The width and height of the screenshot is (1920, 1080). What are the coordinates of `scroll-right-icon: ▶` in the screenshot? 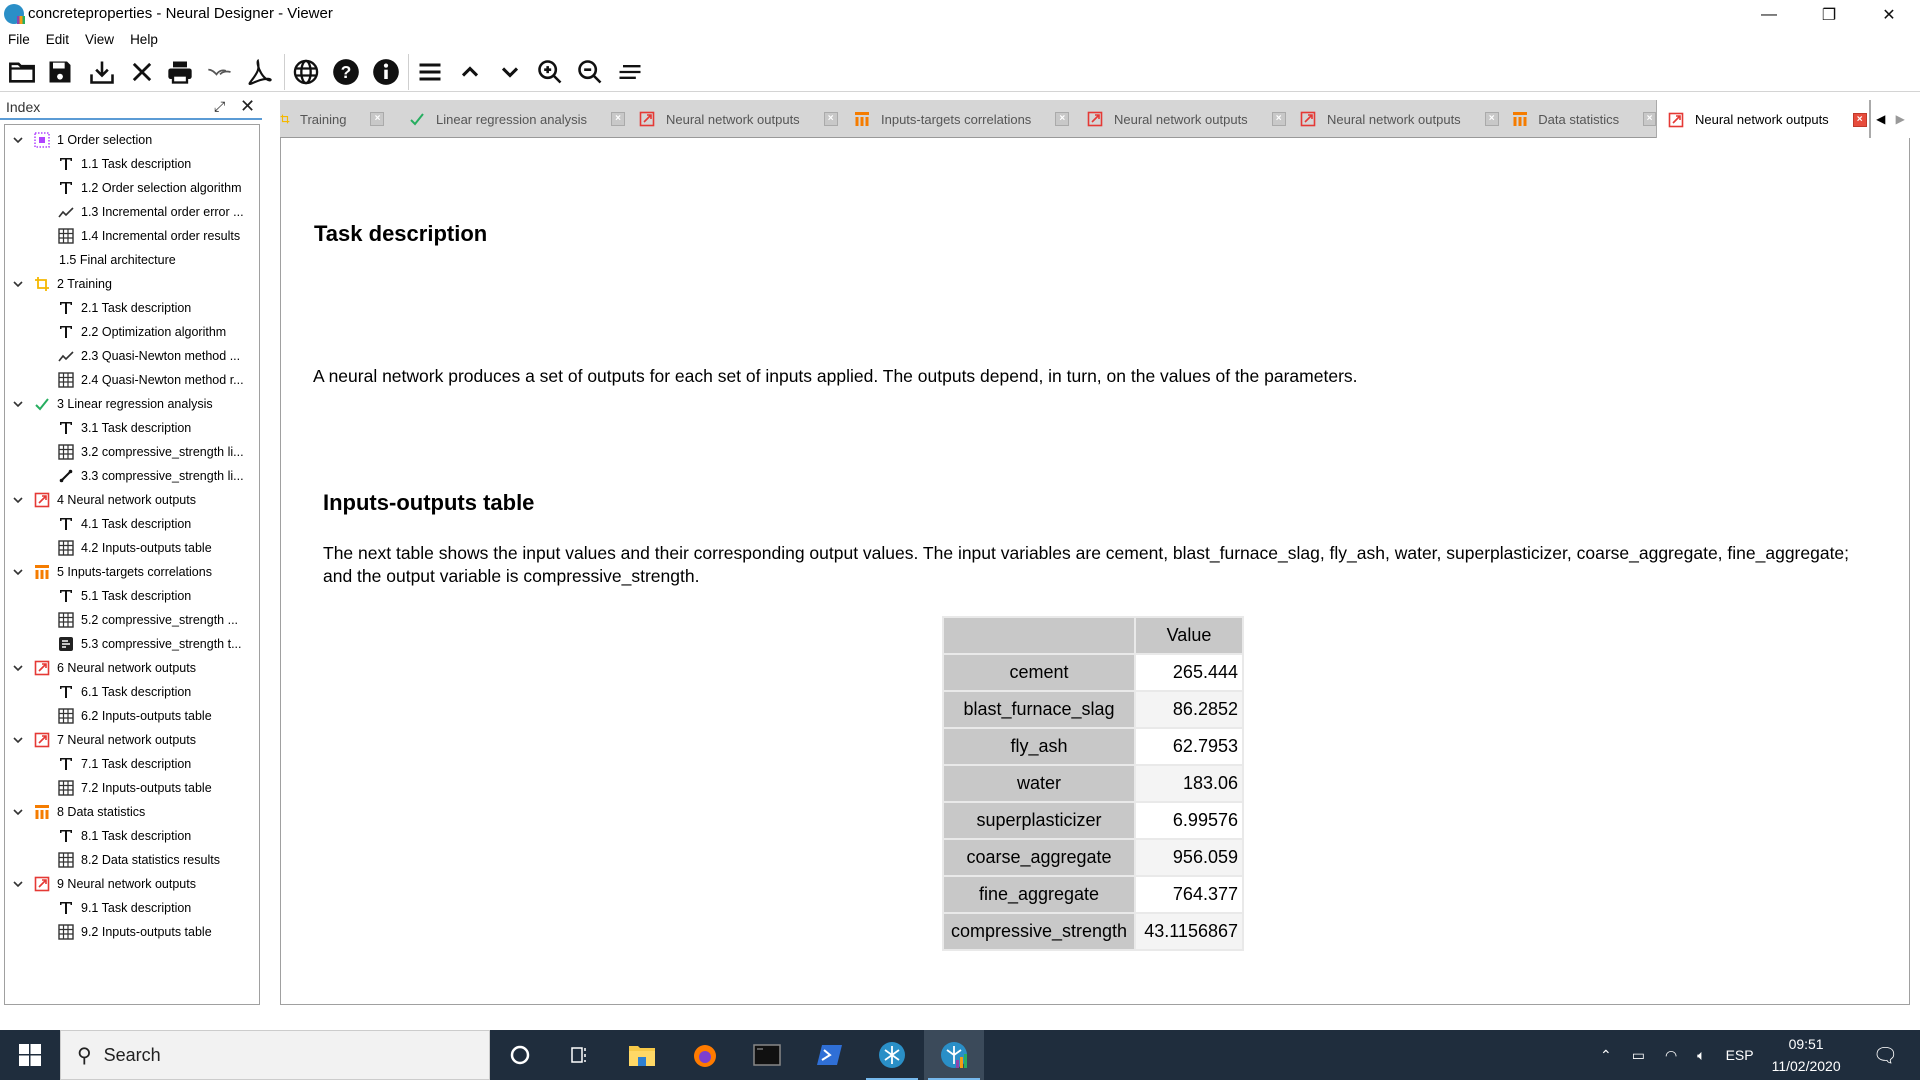 It's located at (1900, 119).